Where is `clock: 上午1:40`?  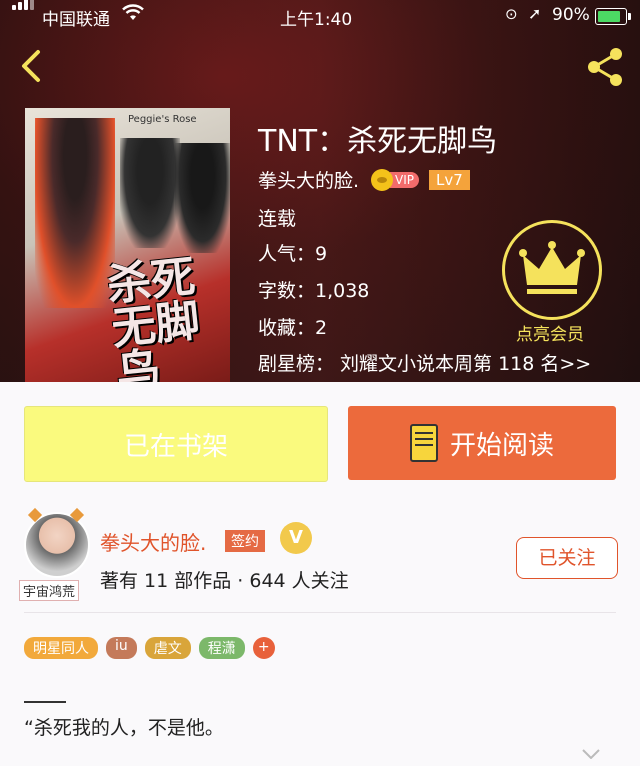 clock: 上午1:40 is located at coordinates (316, 20).